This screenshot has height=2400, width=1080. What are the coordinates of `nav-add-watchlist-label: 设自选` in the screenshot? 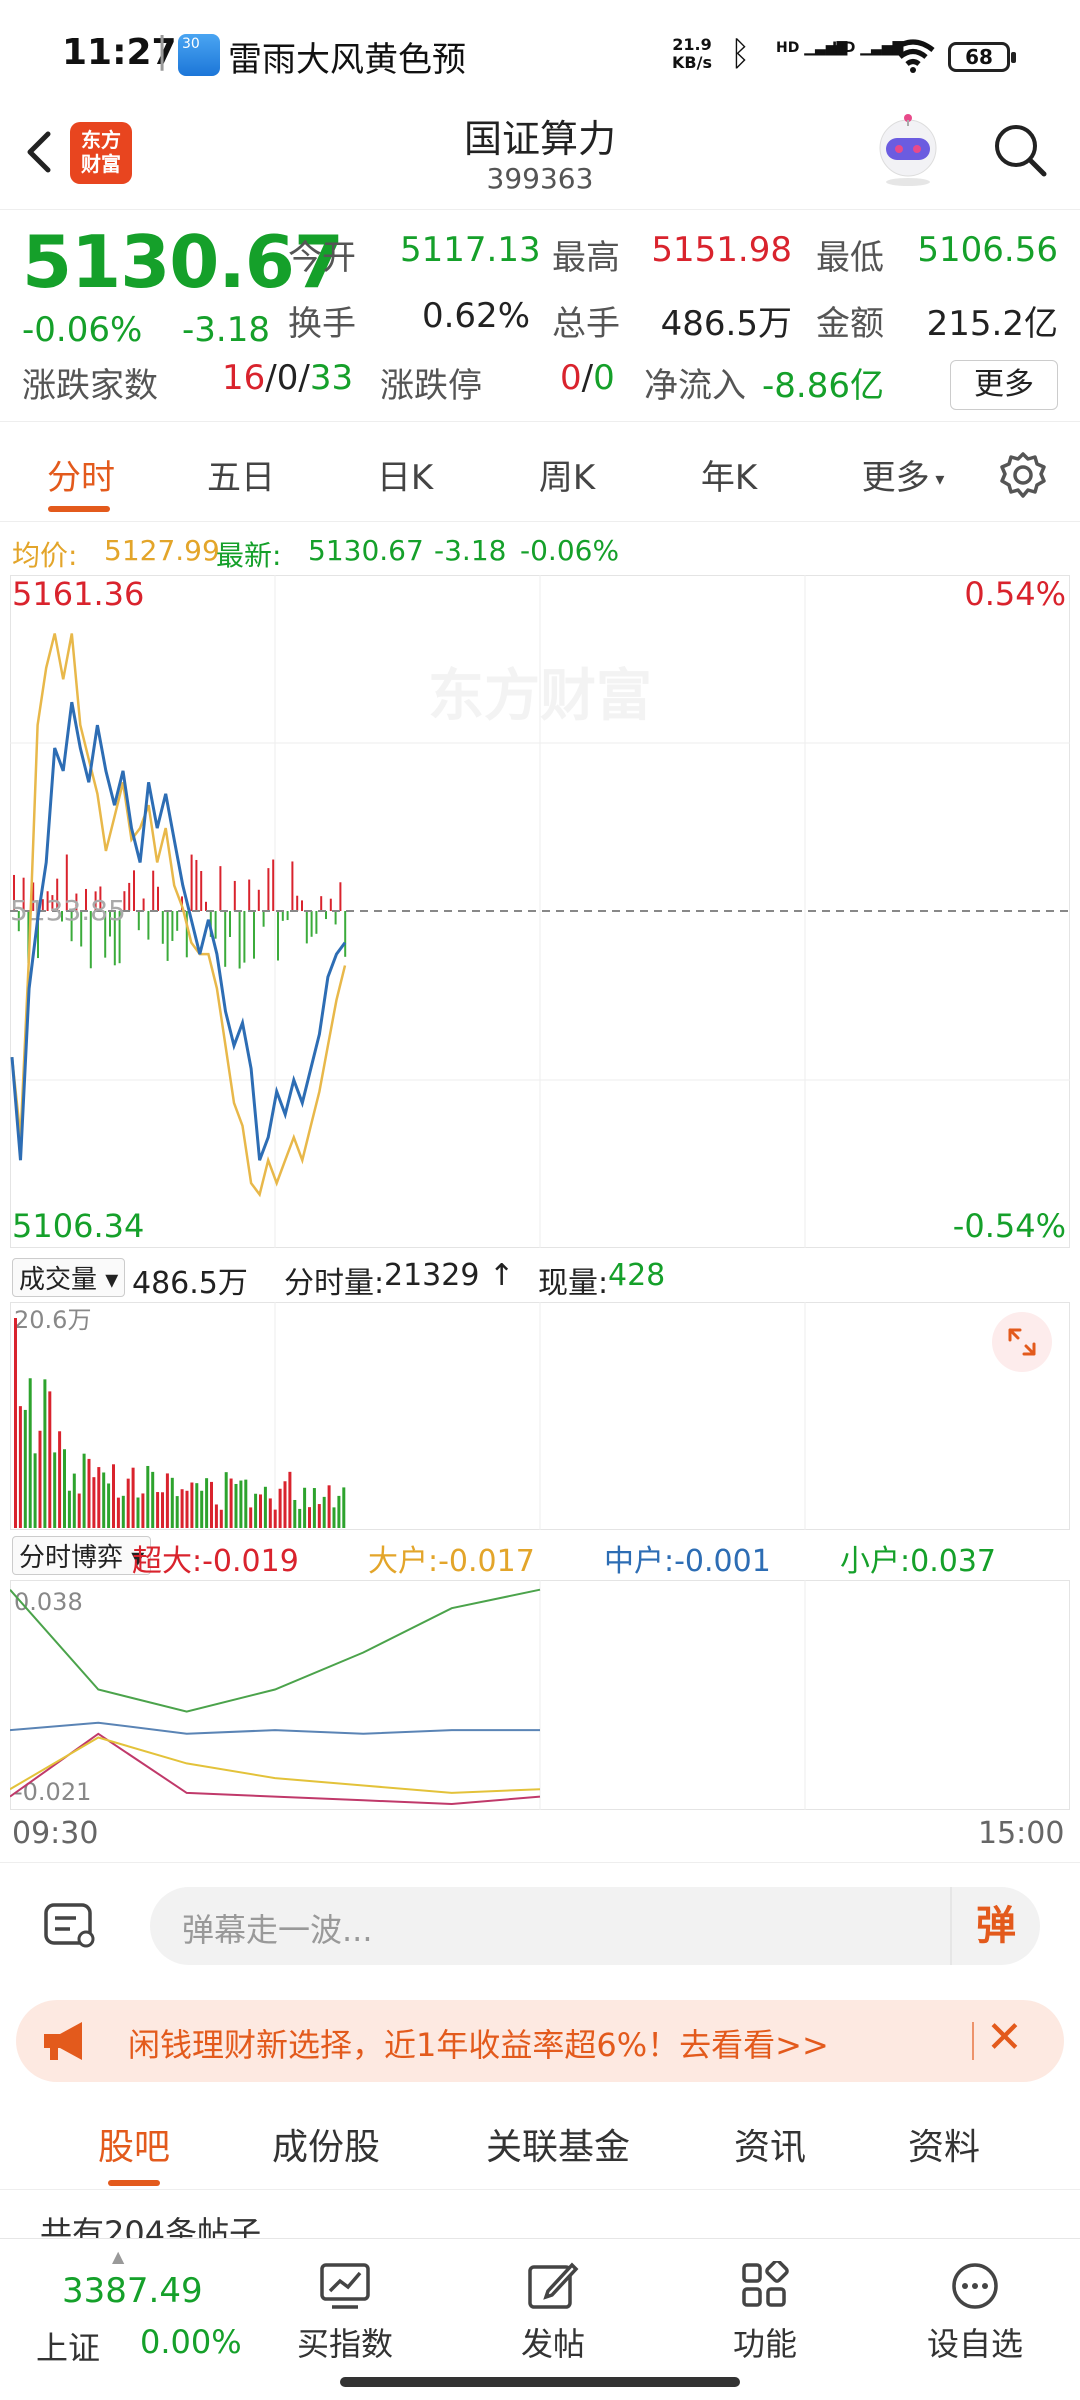 It's located at (974, 2344).